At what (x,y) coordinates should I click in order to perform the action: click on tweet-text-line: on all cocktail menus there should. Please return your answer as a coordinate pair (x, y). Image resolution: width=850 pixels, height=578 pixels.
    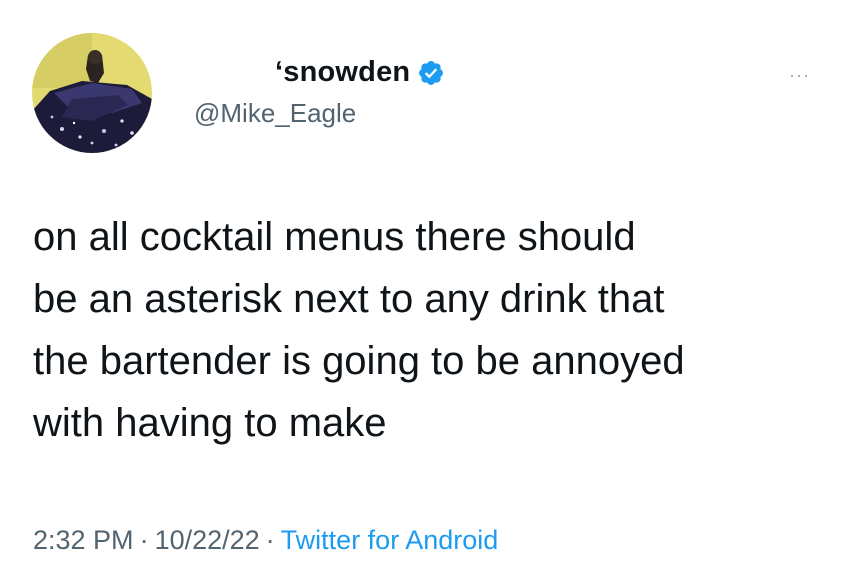
    Looking at the image, I should click on (334, 237).